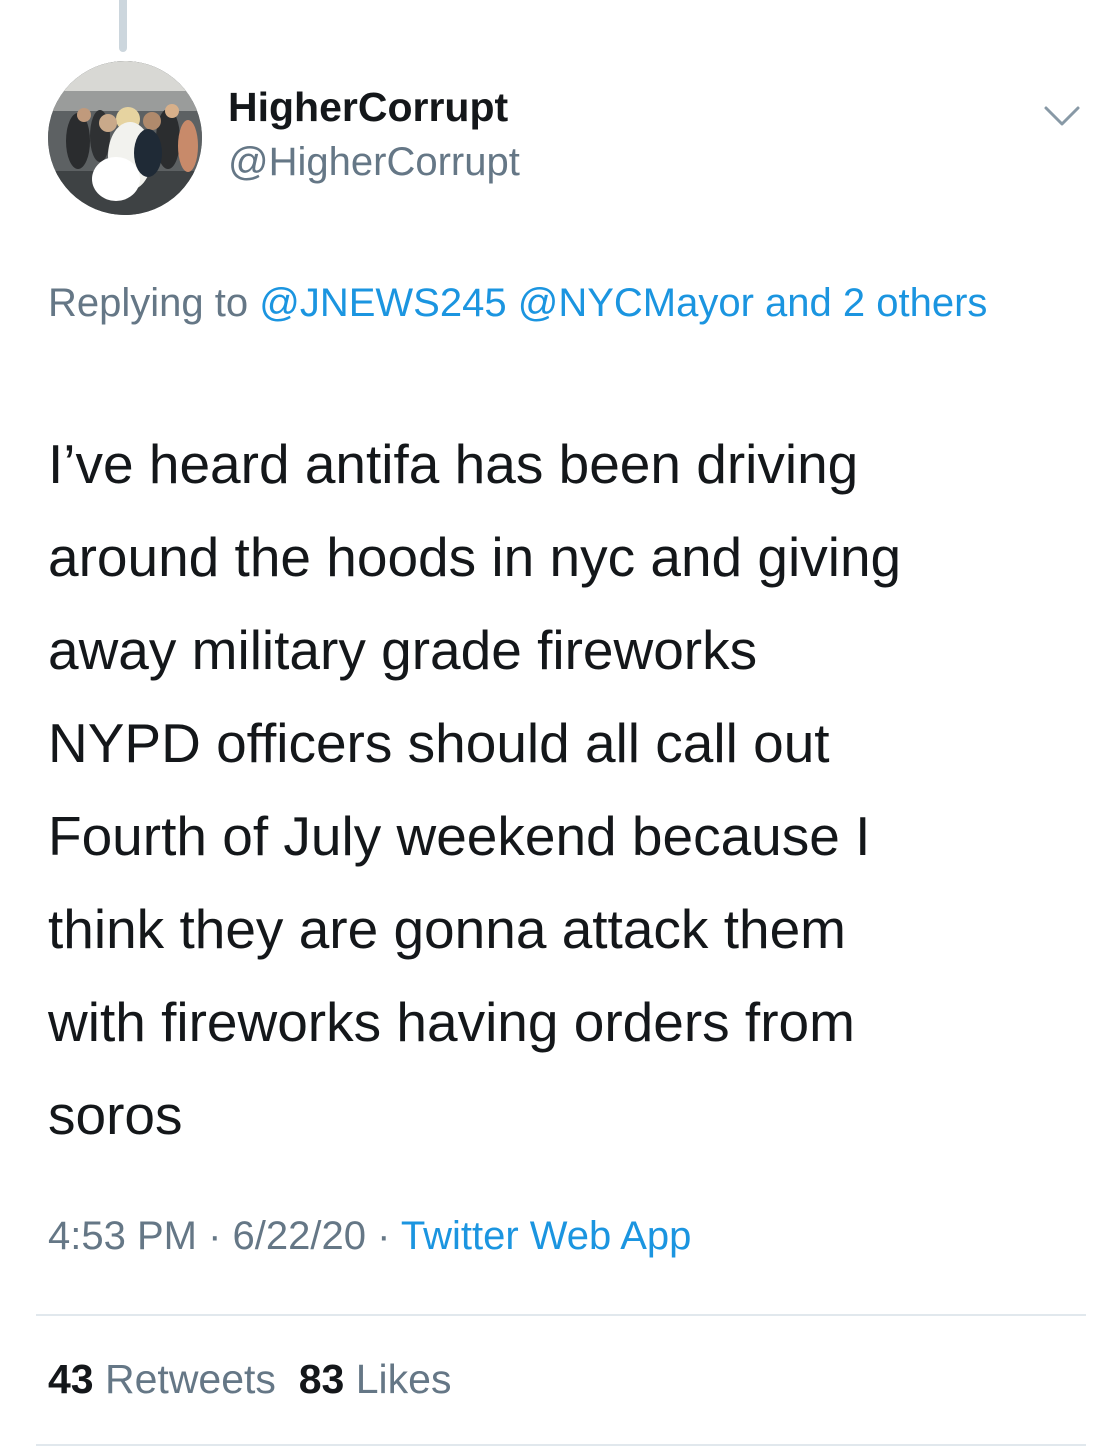 The height and width of the screenshot is (1448, 1098). What do you see at coordinates (71, 1379) in the screenshot?
I see `retweets-count: 43` at bounding box center [71, 1379].